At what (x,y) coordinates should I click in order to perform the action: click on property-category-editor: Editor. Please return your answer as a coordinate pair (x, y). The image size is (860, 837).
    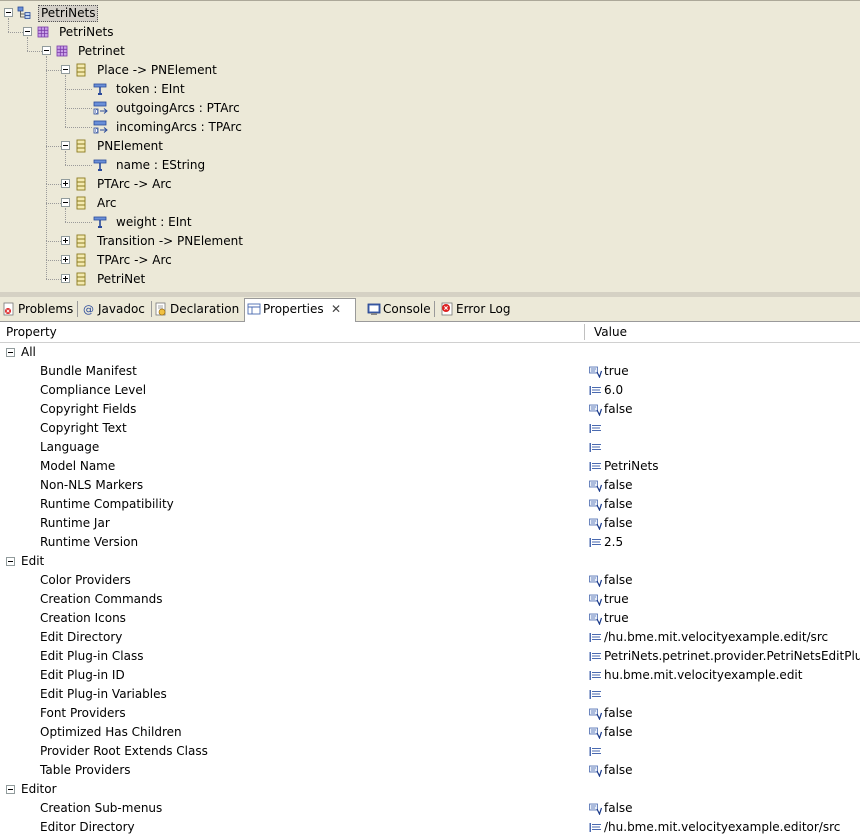
    Looking at the image, I should click on (430, 789).